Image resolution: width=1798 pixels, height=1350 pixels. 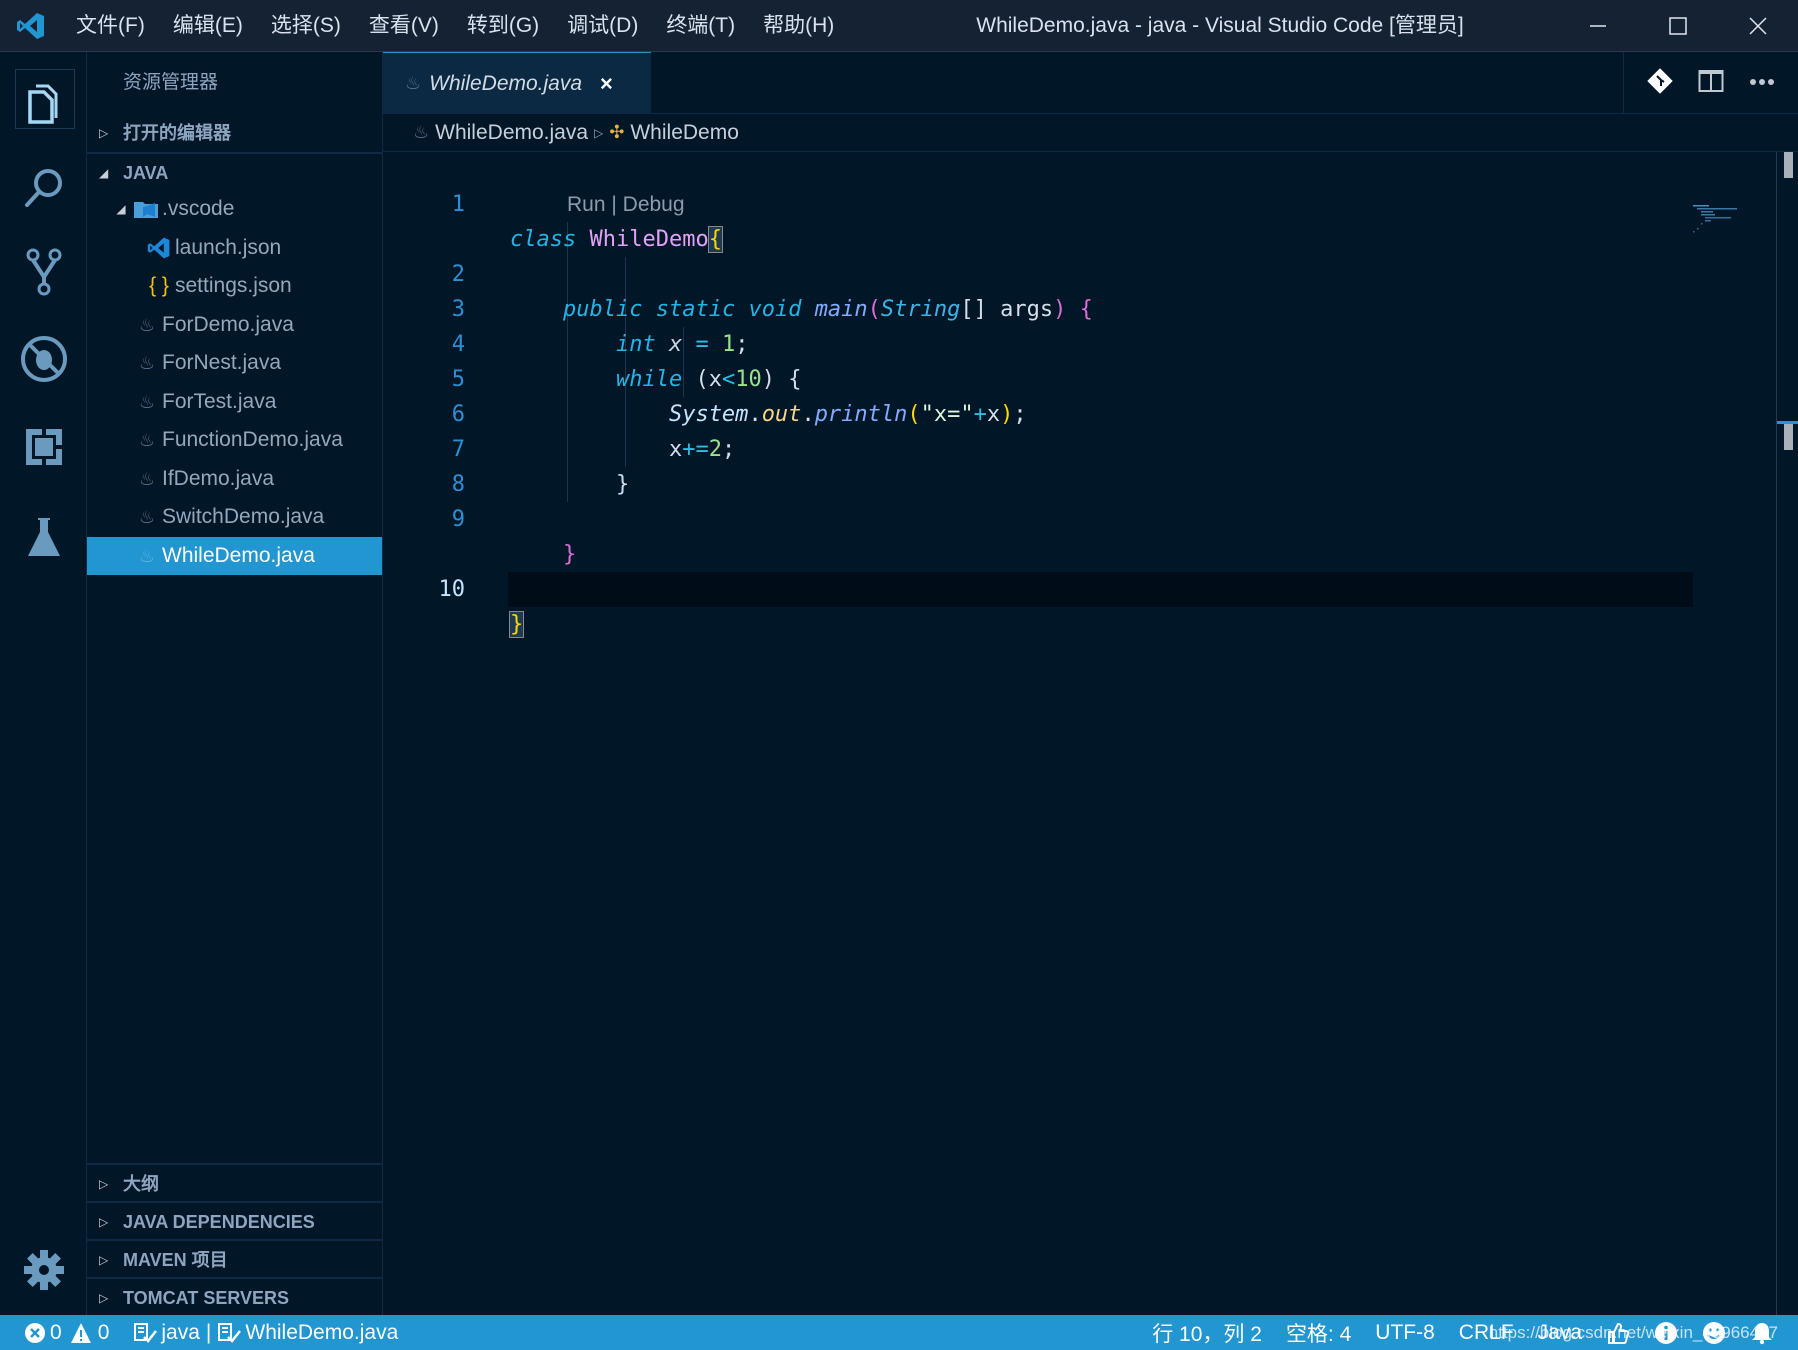 What do you see at coordinates (66, 1333) in the screenshot?
I see `problems-indicator: 0 0` at bounding box center [66, 1333].